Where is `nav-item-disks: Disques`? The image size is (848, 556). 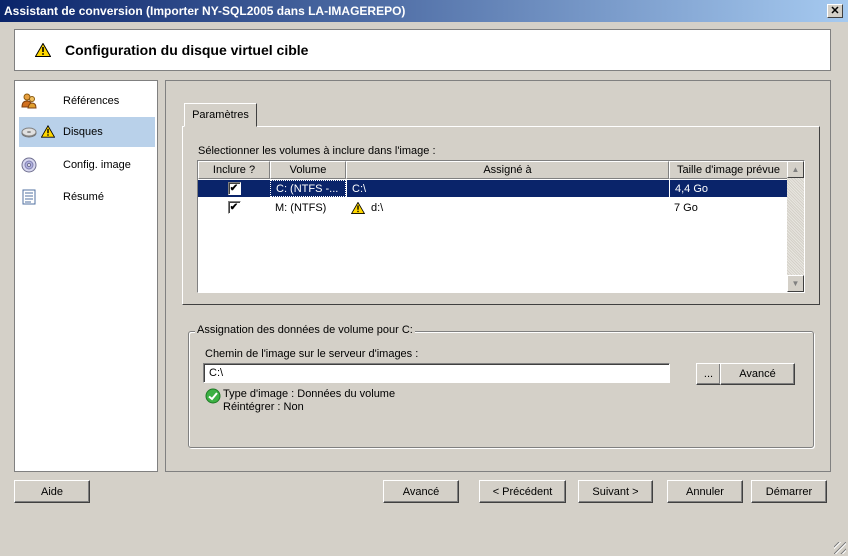
nav-item-disks: Disques is located at coordinates (87, 132).